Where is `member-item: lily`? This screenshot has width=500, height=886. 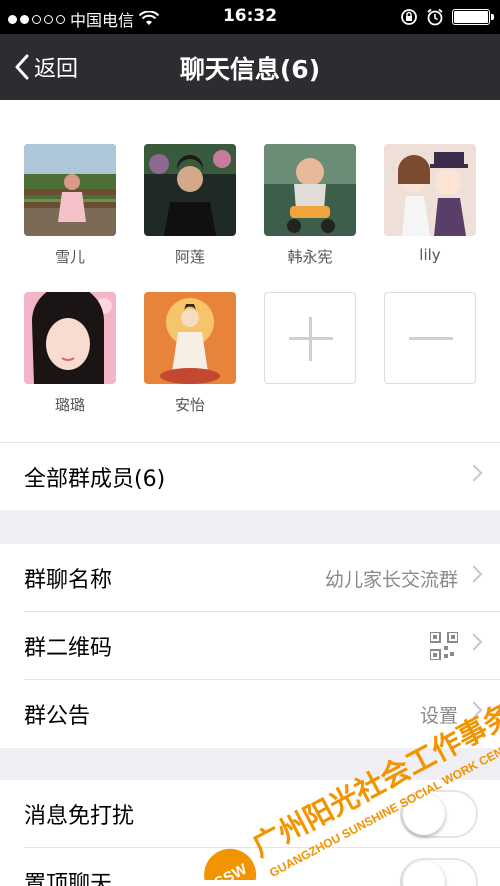
member-item: lily is located at coordinates (430, 204).